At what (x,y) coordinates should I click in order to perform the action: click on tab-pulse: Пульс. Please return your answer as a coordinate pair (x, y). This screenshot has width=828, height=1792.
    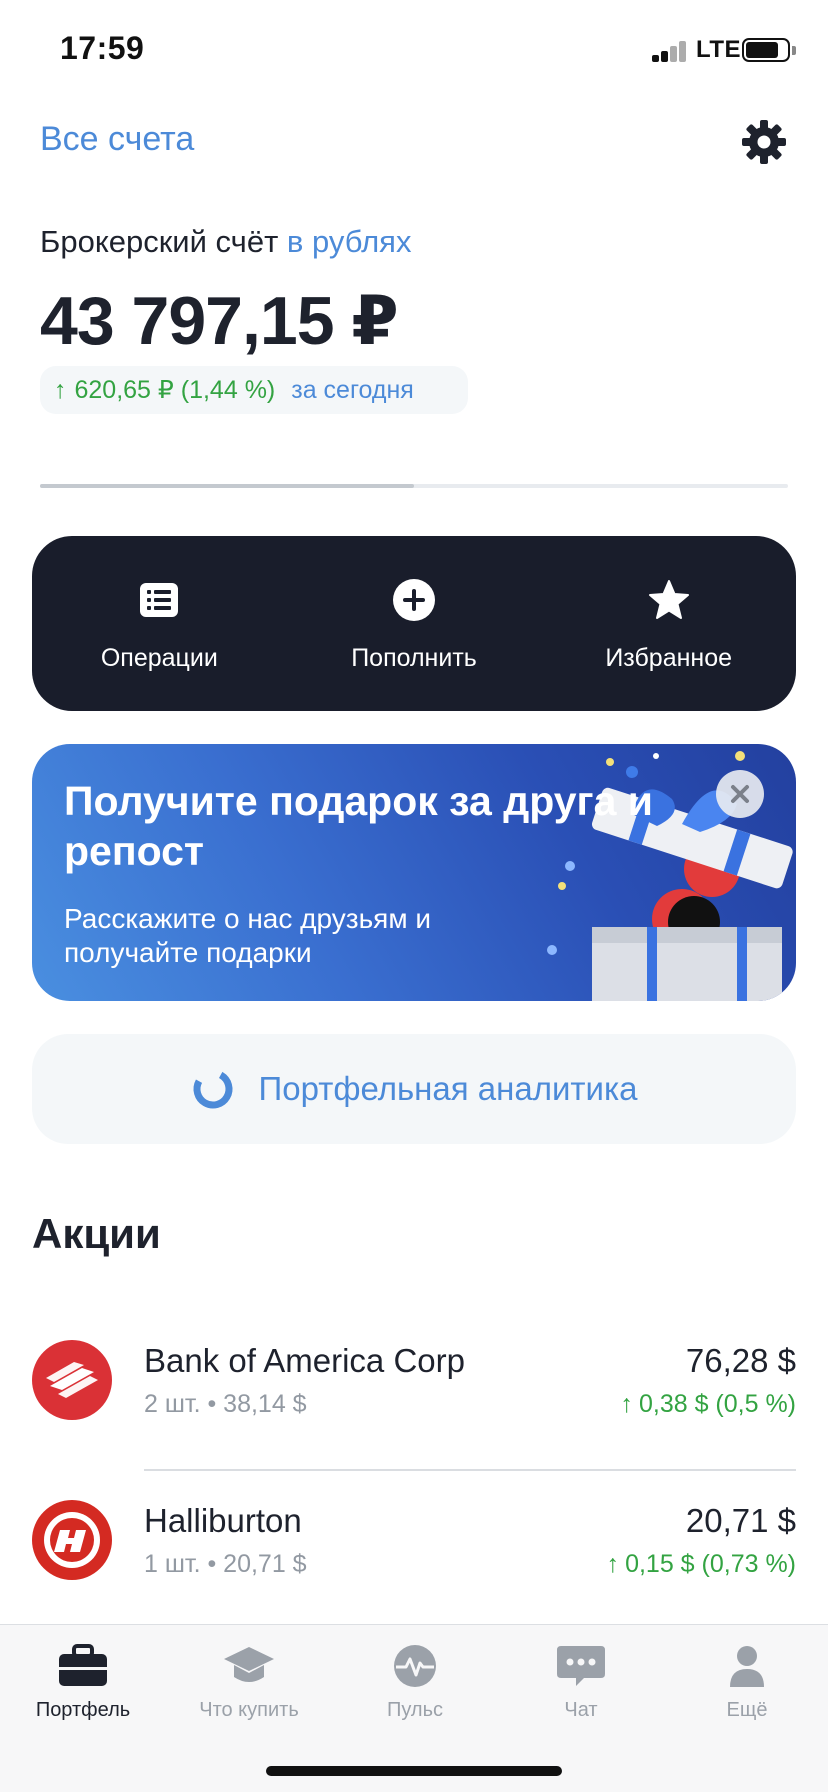
    Looking at the image, I should click on (415, 1682).